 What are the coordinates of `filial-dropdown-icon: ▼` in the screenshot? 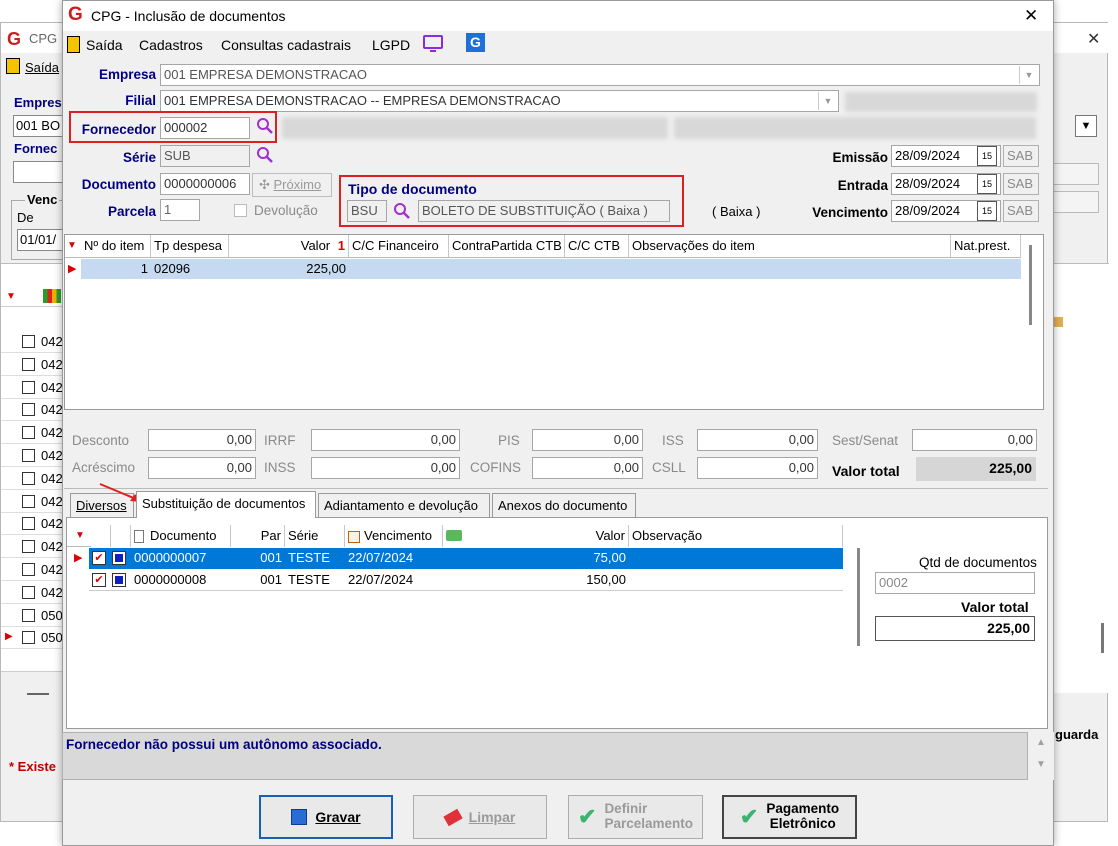 It's located at (827, 101).